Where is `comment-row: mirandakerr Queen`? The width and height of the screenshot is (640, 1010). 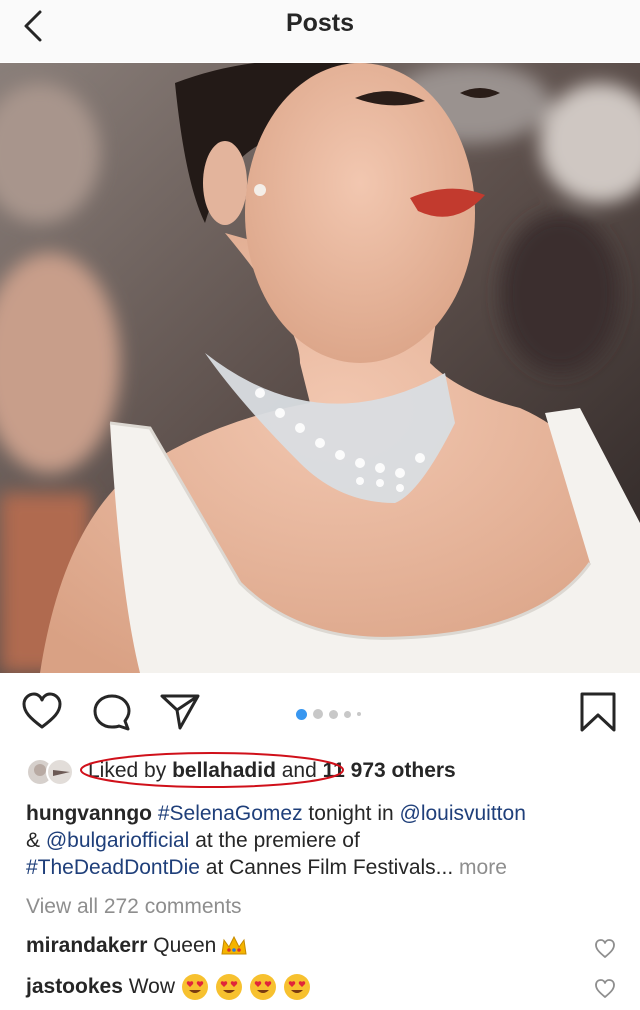 comment-row: mirandakerr Queen is located at coordinates (137, 946).